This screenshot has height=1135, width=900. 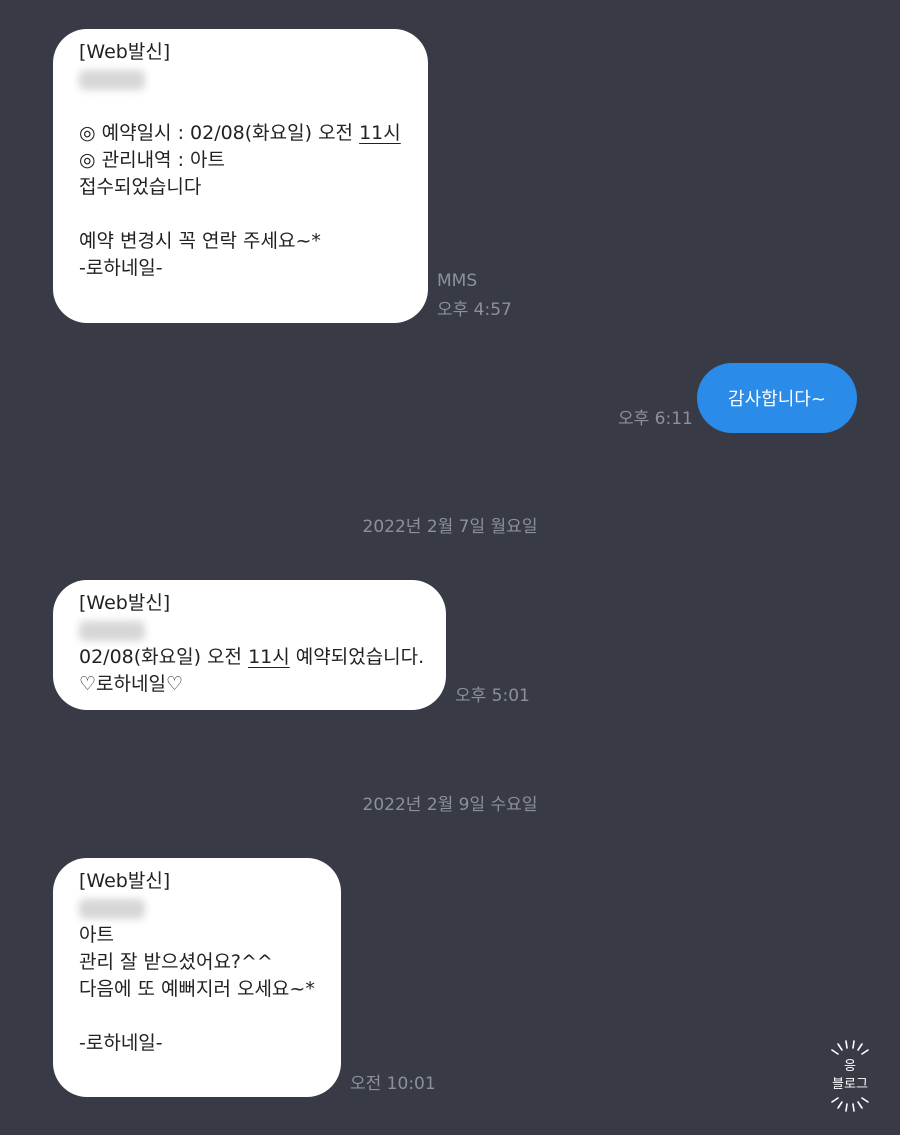 What do you see at coordinates (152, 160) in the screenshot?
I see `service-line: ◎ 관리내역 : 아트` at bounding box center [152, 160].